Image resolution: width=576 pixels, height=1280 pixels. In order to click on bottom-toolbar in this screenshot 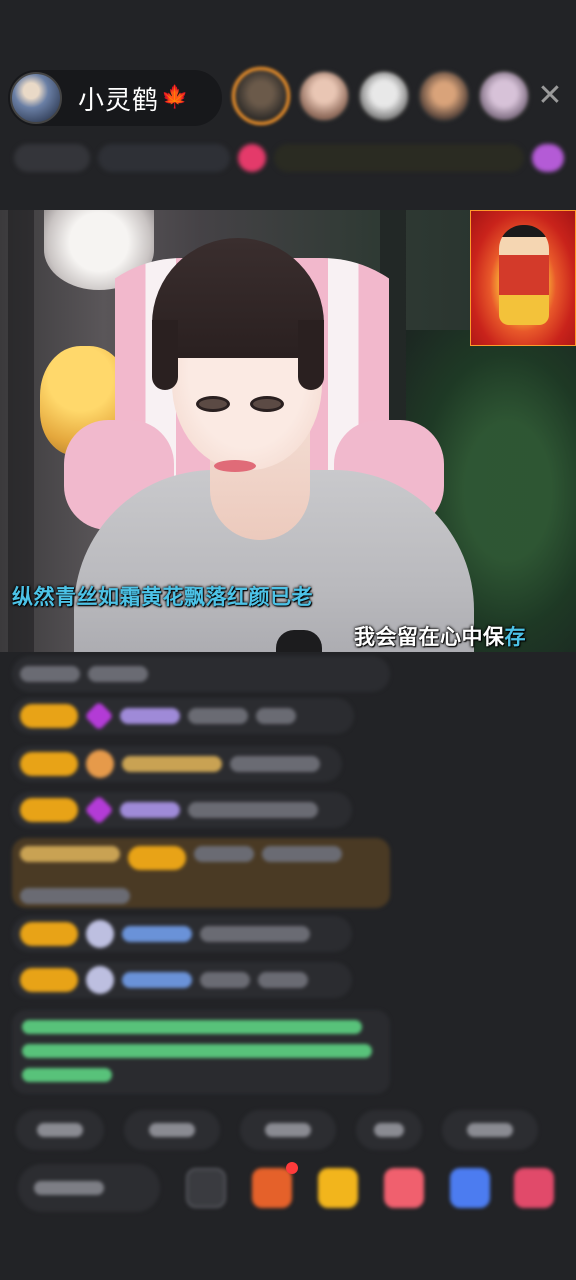, I will do `click(288, 1188)`.